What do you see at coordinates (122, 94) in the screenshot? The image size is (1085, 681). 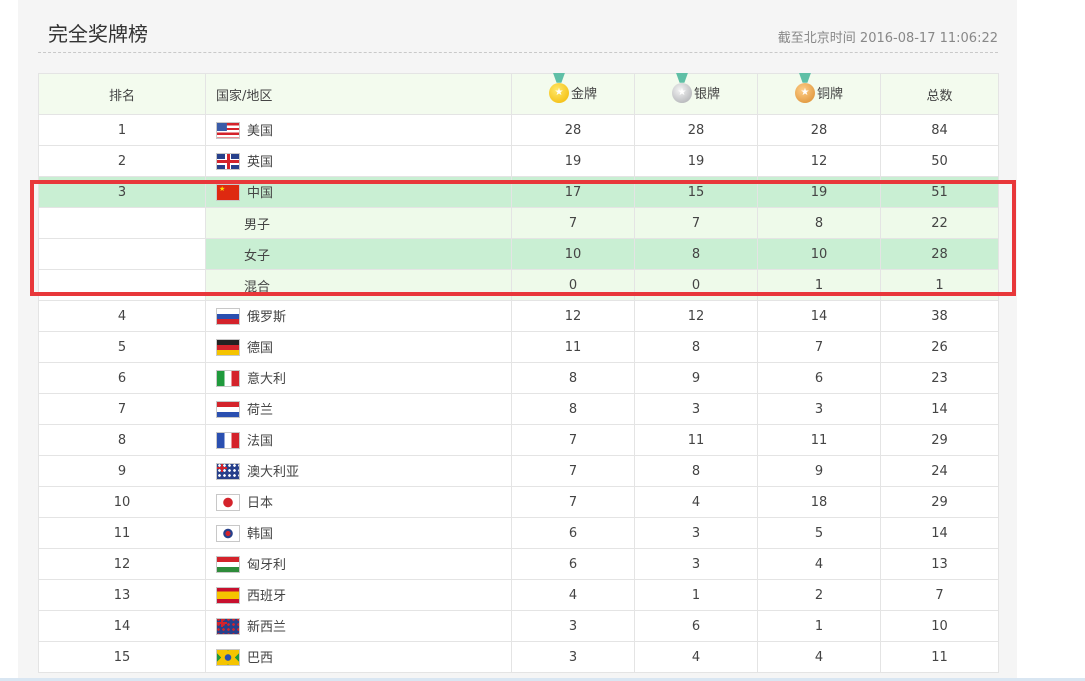 I see `rank-header: 排名` at bounding box center [122, 94].